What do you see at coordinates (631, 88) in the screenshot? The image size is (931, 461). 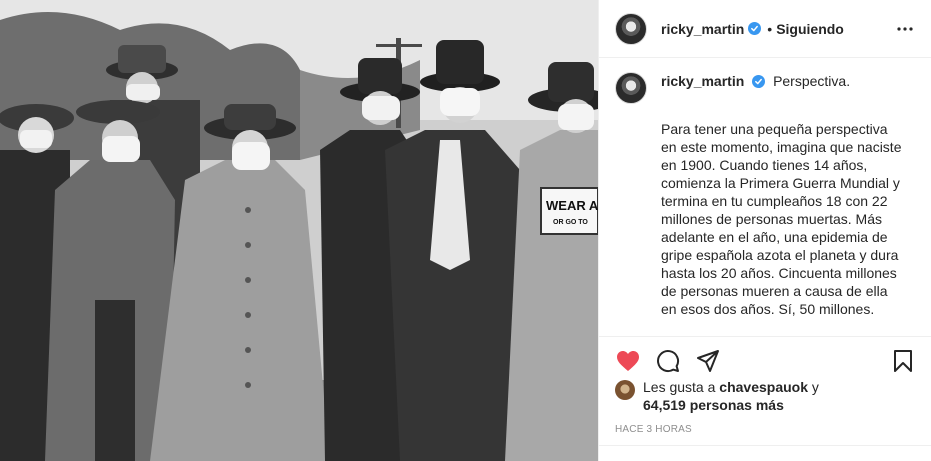 I see `caption-author-avatar` at bounding box center [631, 88].